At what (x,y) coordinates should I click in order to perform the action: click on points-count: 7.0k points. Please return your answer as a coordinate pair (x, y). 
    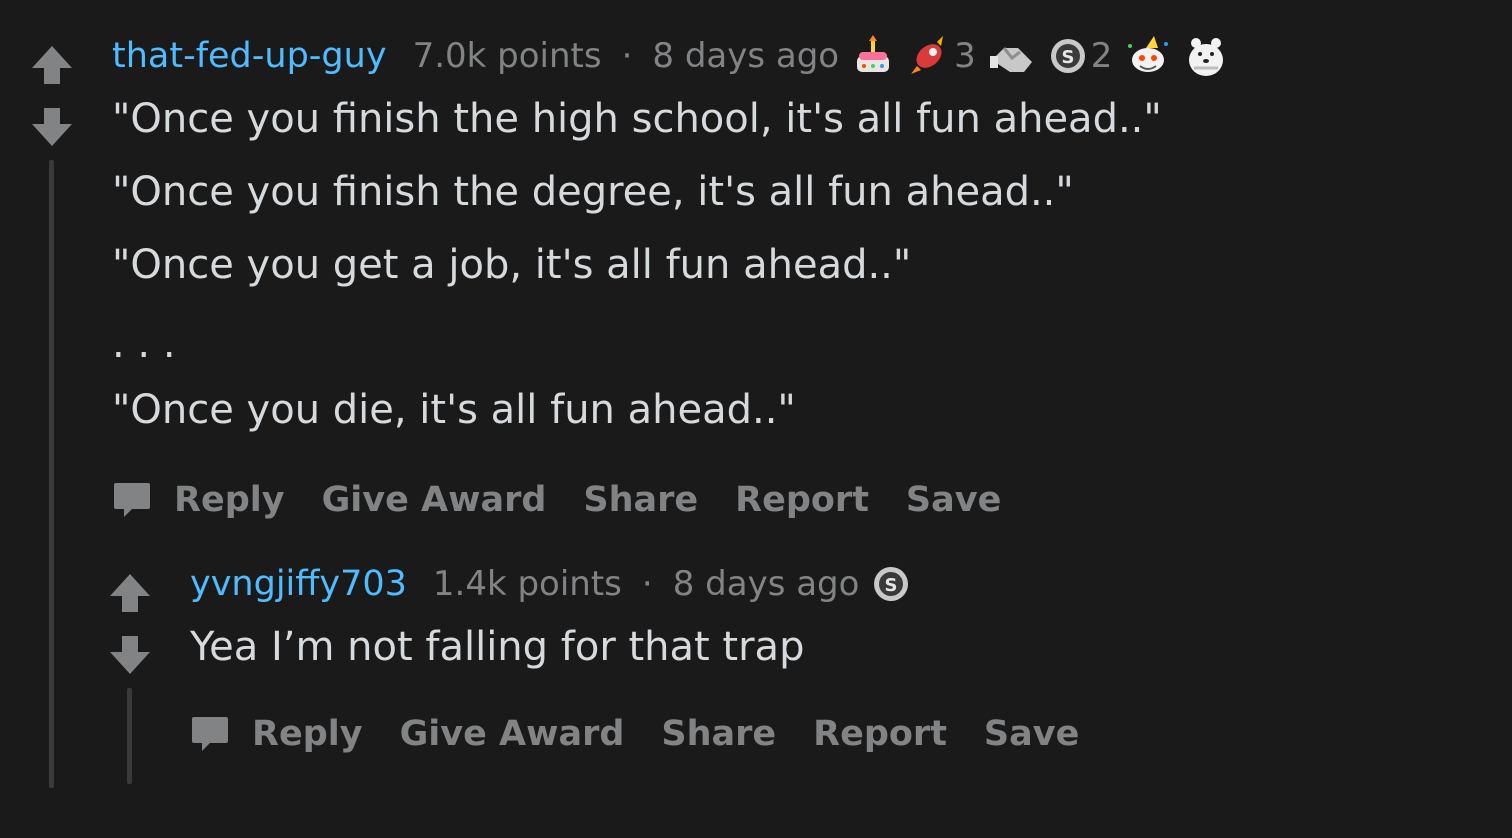
    Looking at the image, I should click on (507, 56).